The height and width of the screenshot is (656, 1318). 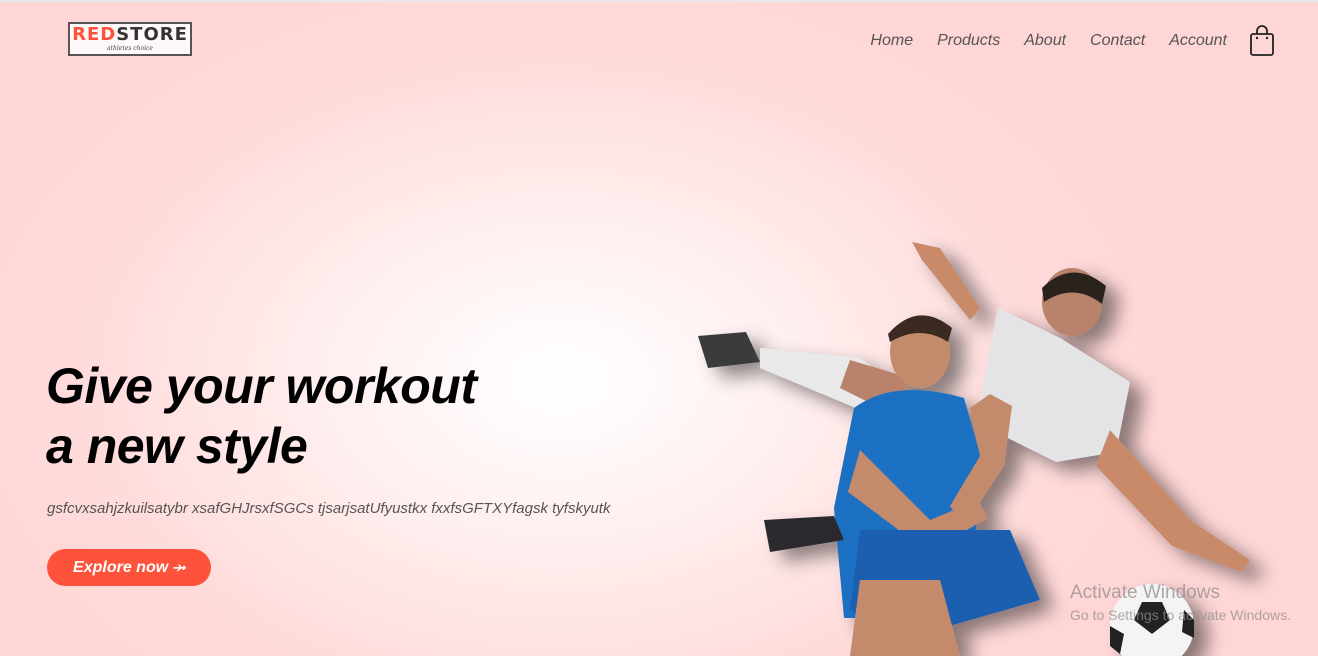 I want to click on nav-products: Products, so click(x=968, y=41).